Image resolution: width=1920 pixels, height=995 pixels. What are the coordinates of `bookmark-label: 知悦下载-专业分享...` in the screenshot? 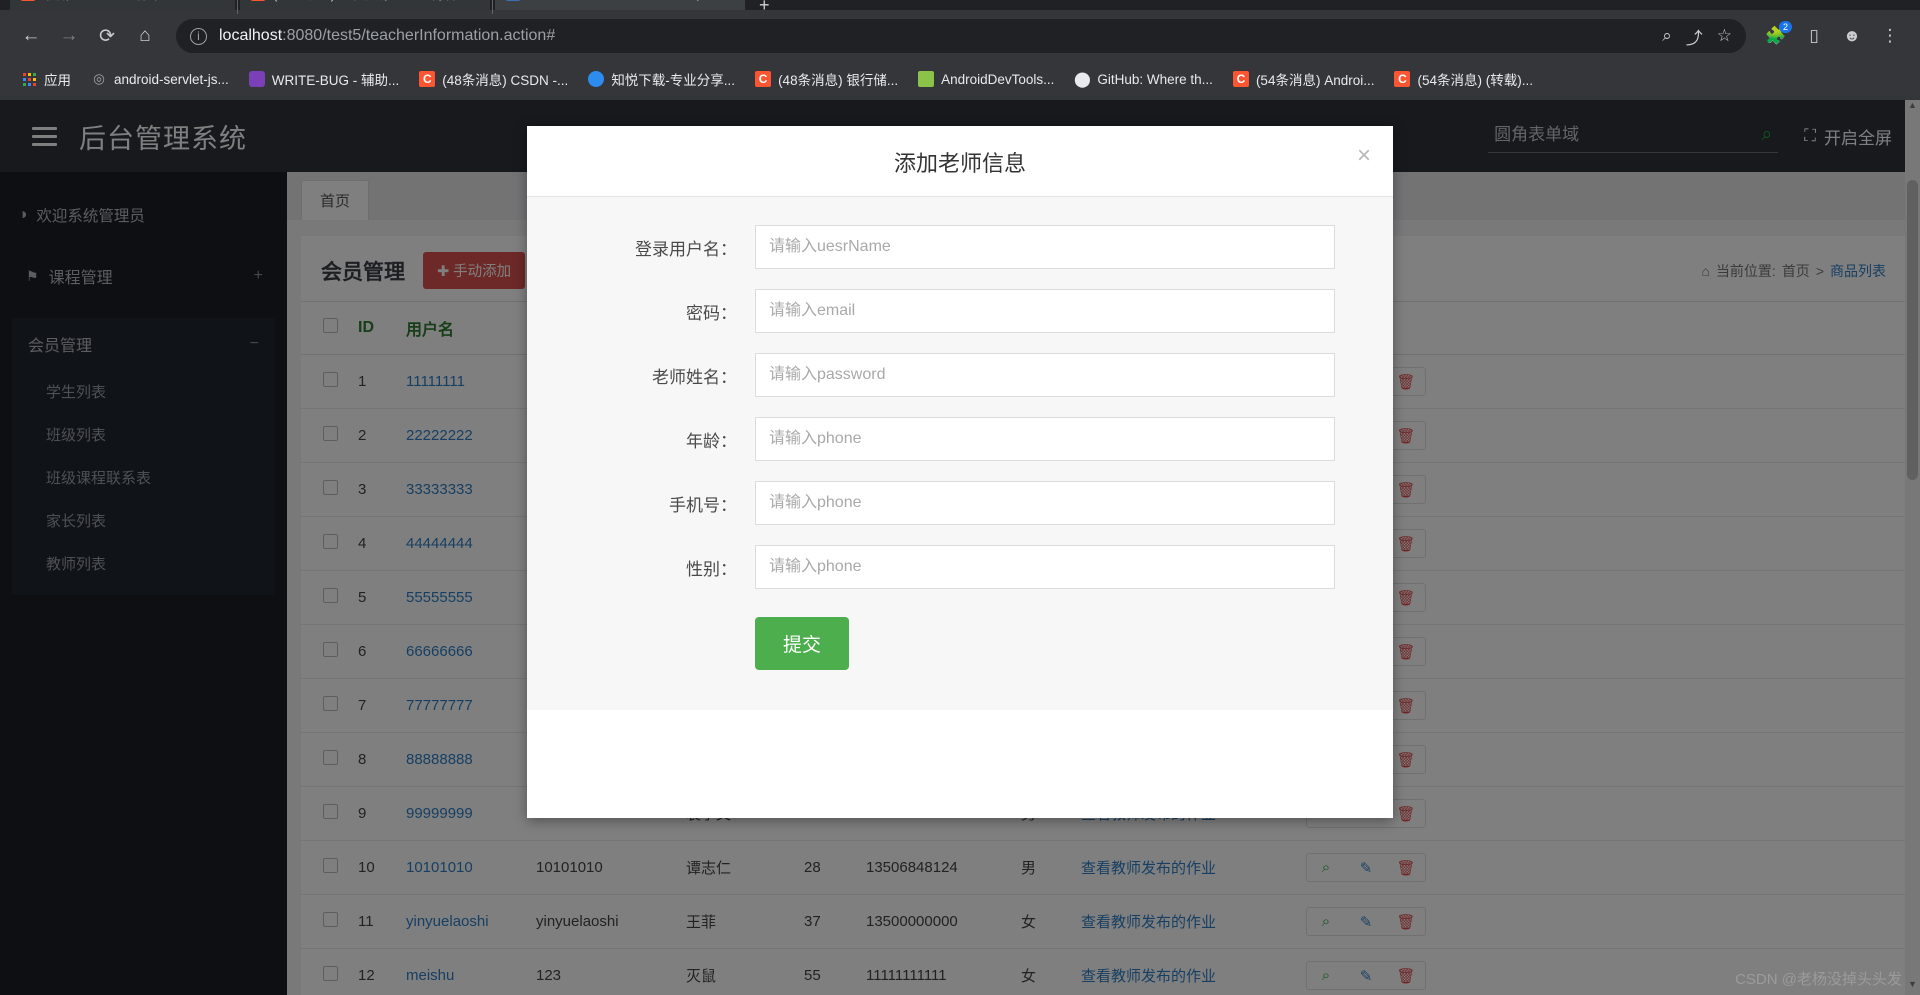 It's located at (673, 80).